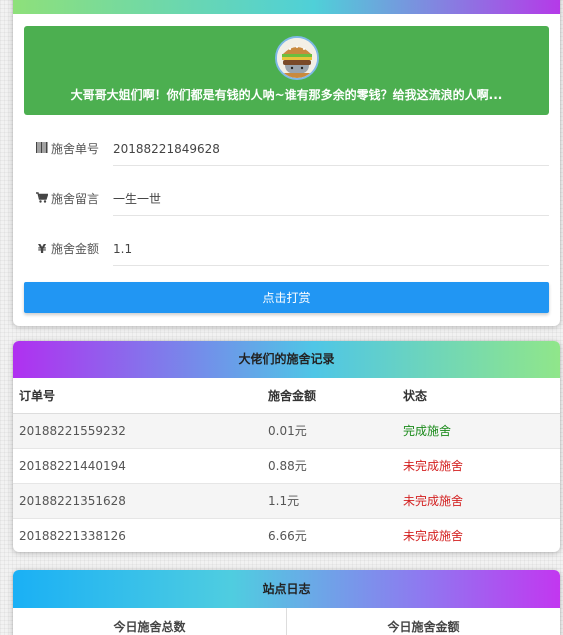 This screenshot has width=563, height=635. I want to click on order-number-field: 施舍单号, so click(292, 150).